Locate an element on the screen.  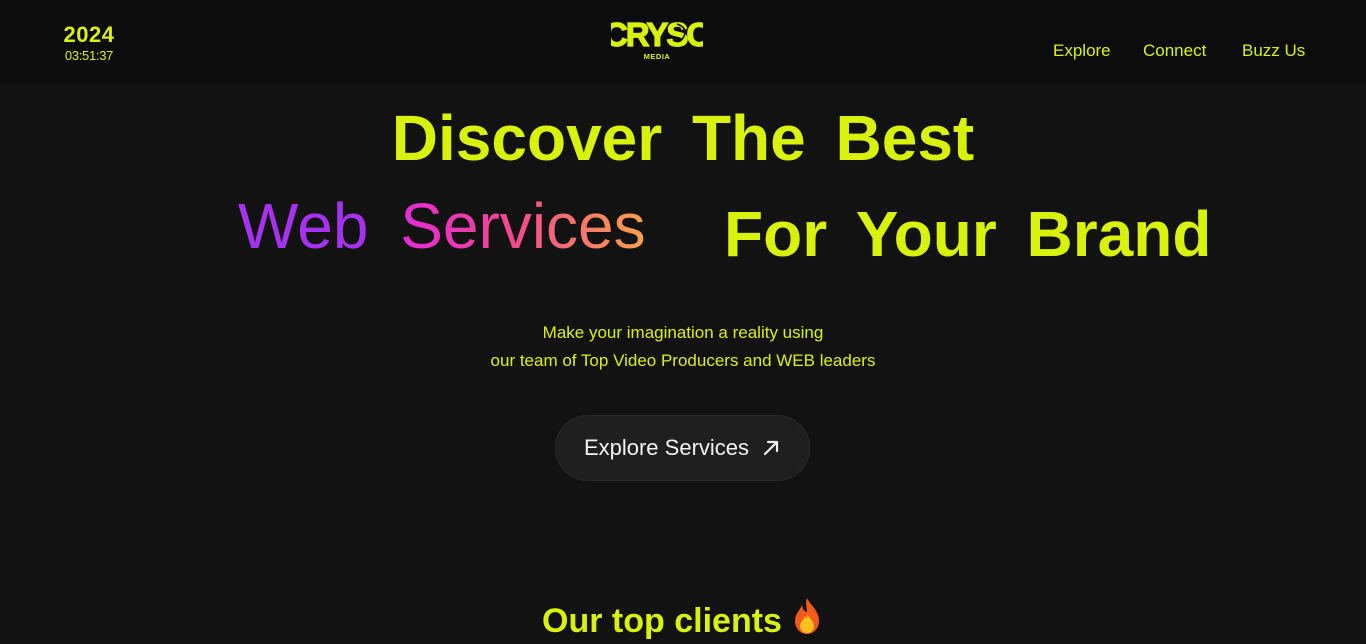
nav-buzz-us: Buzz Us is located at coordinates (1273, 51).